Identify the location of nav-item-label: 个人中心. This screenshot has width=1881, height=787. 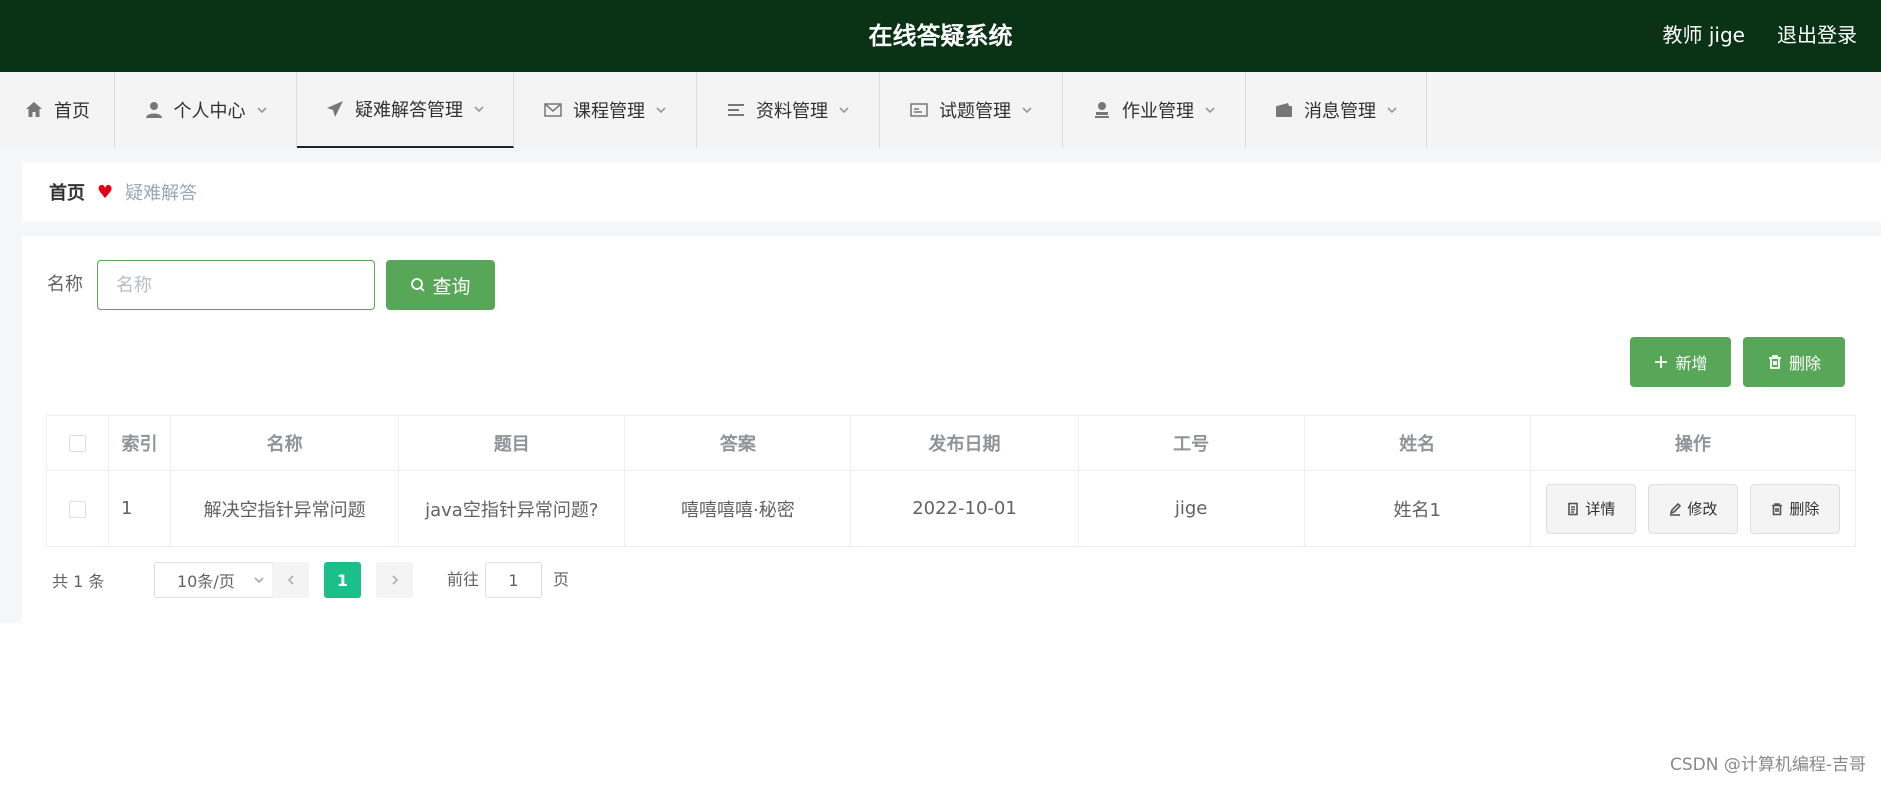
(209, 111).